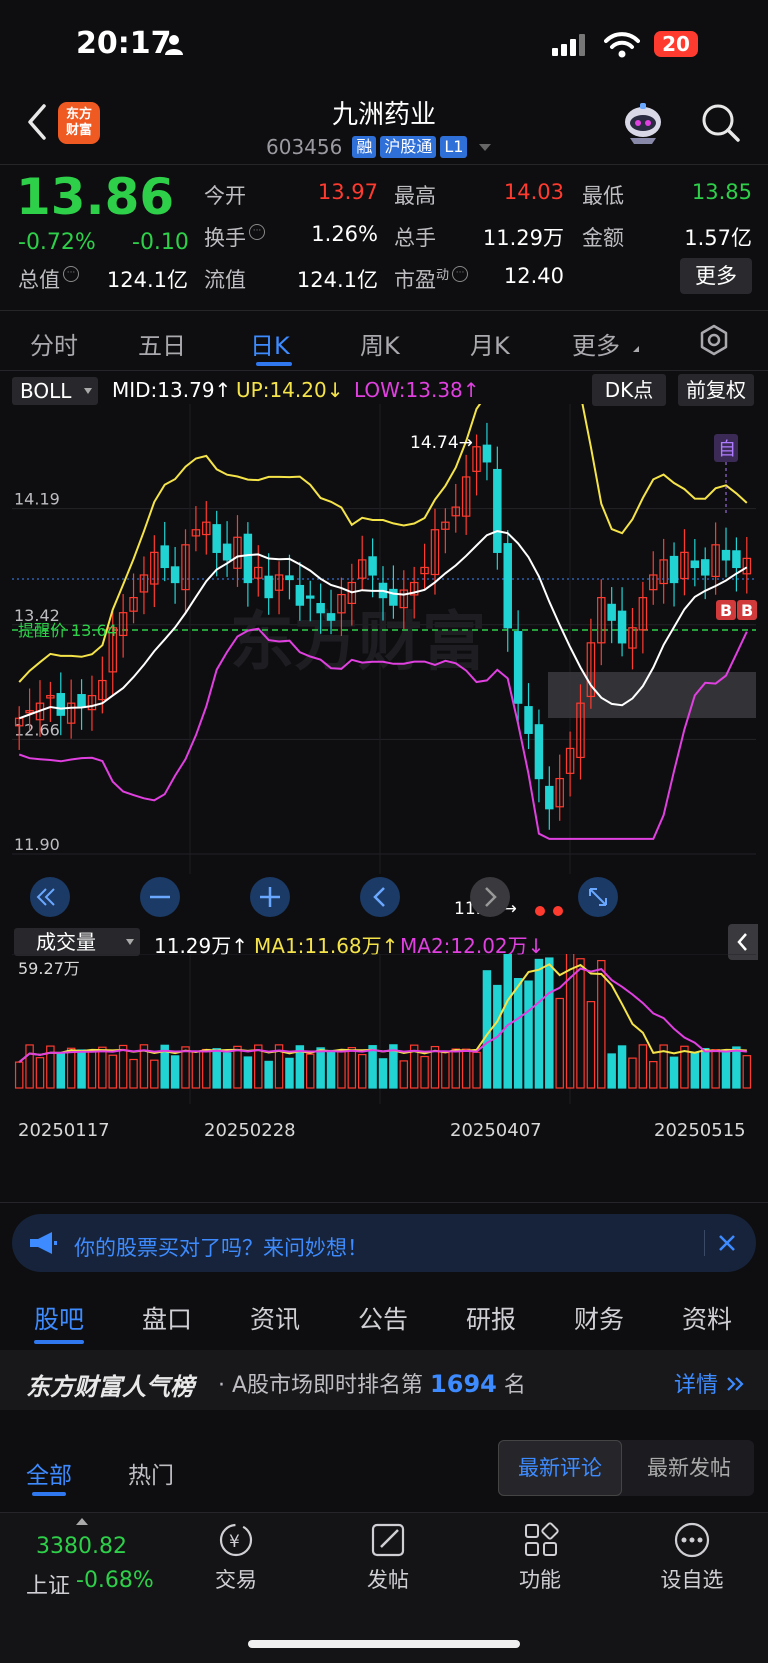  What do you see at coordinates (643, 123) in the screenshot?
I see `robot-assistant-icon` at bounding box center [643, 123].